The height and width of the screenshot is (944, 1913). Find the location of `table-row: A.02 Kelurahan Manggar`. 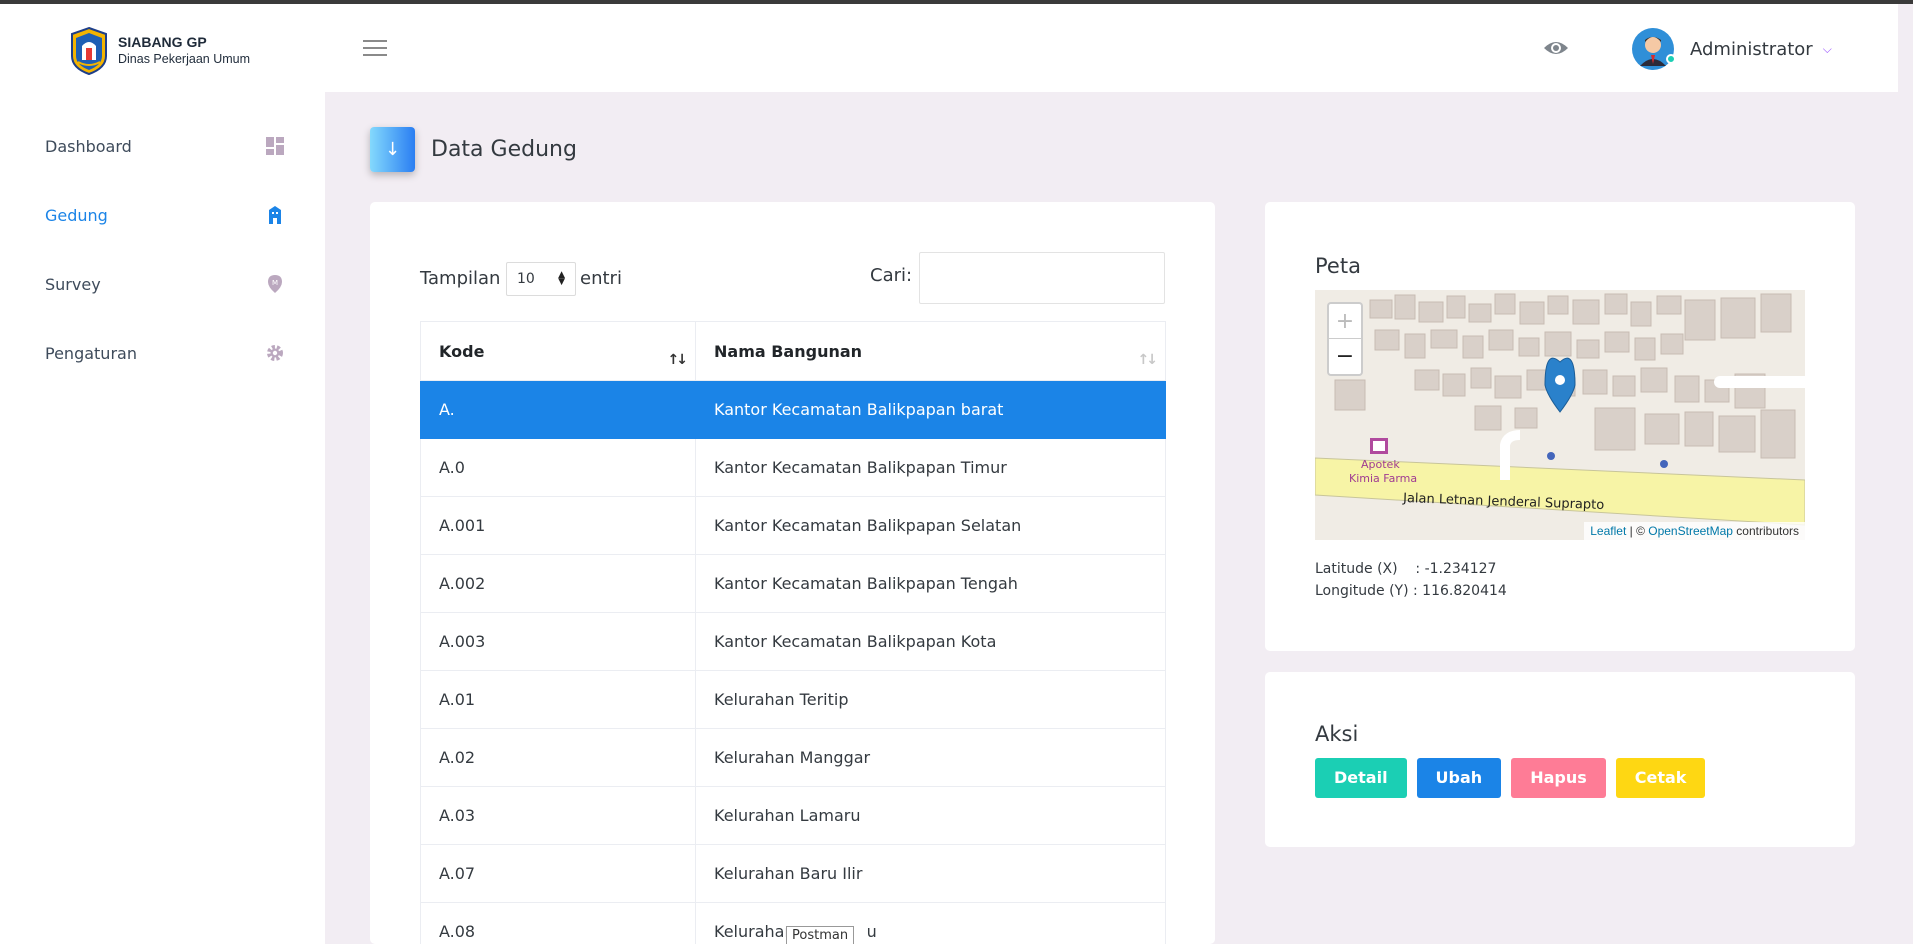

table-row: A.02 Kelurahan Manggar is located at coordinates (793, 757).